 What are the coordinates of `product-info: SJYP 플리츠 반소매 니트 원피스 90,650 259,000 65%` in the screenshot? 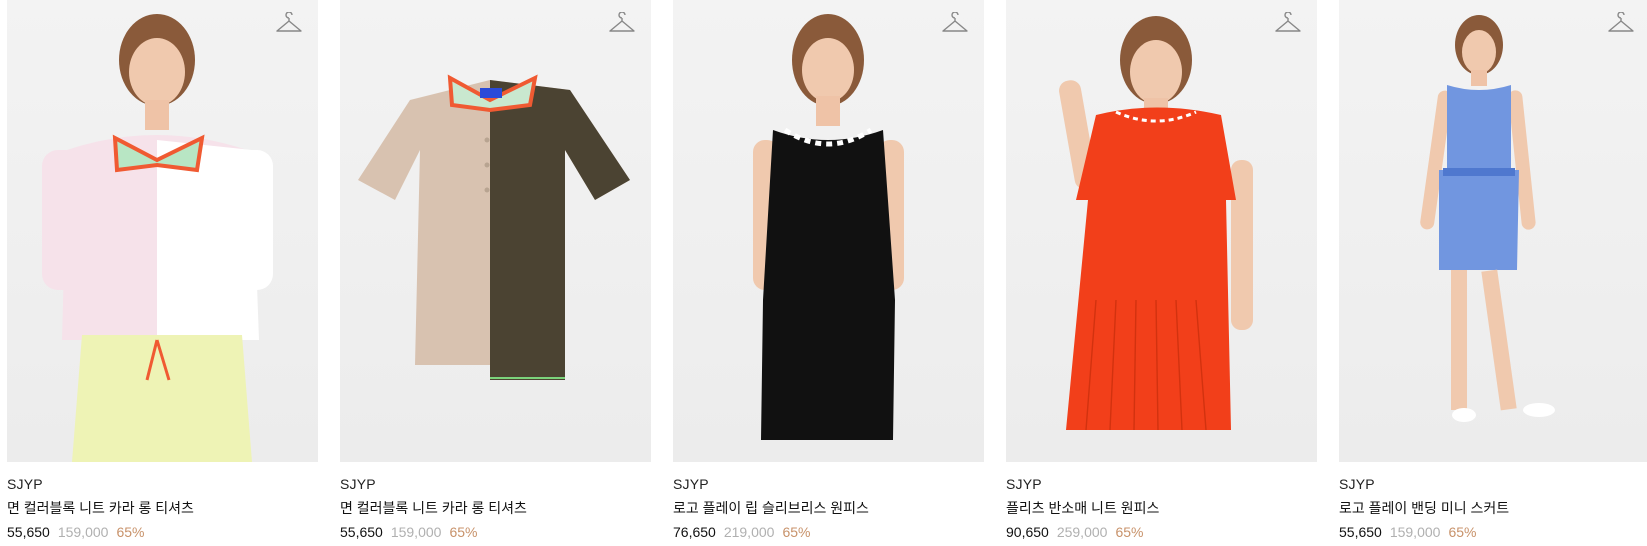 It's located at (1161, 501).